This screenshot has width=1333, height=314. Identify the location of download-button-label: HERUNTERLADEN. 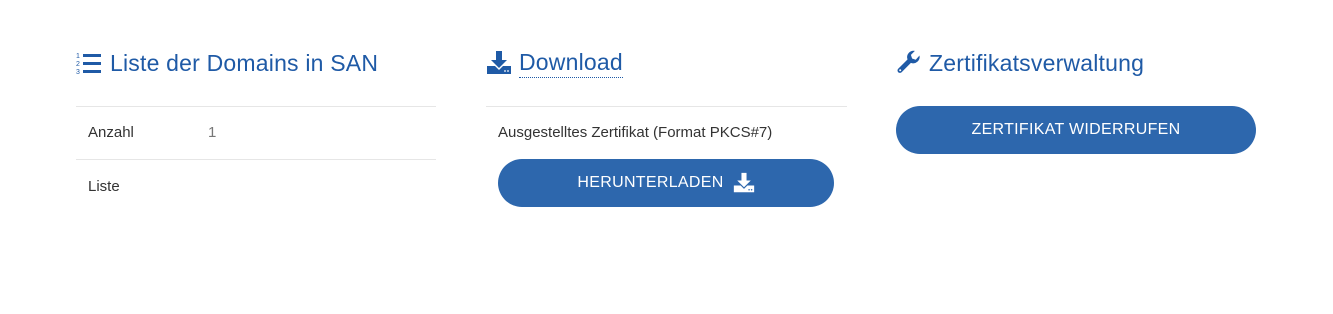
(650, 182).